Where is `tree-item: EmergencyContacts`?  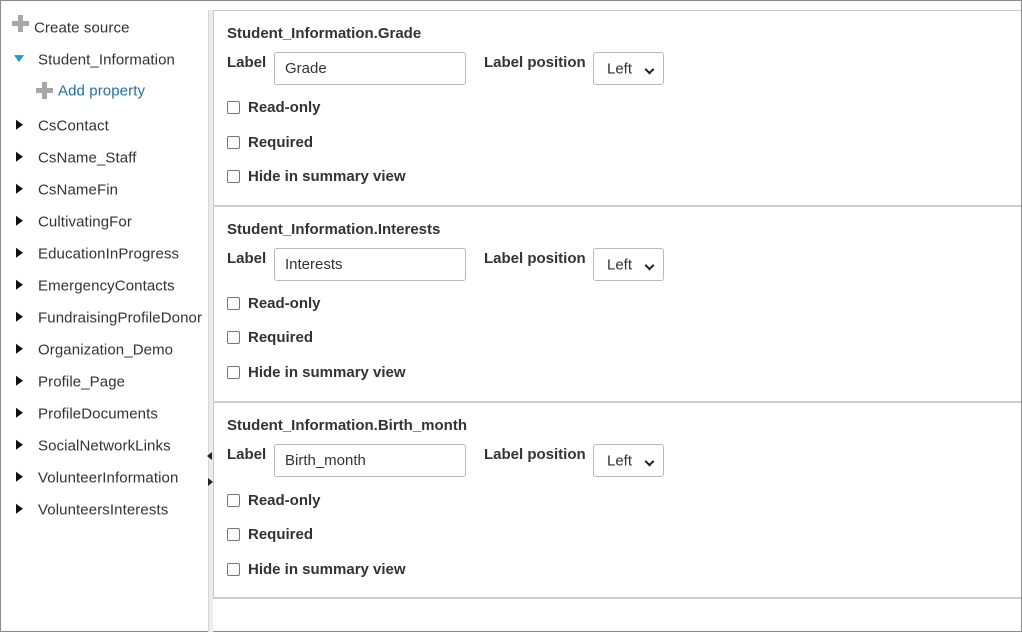
tree-item: EmergencyContacts is located at coordinates (108, 286).